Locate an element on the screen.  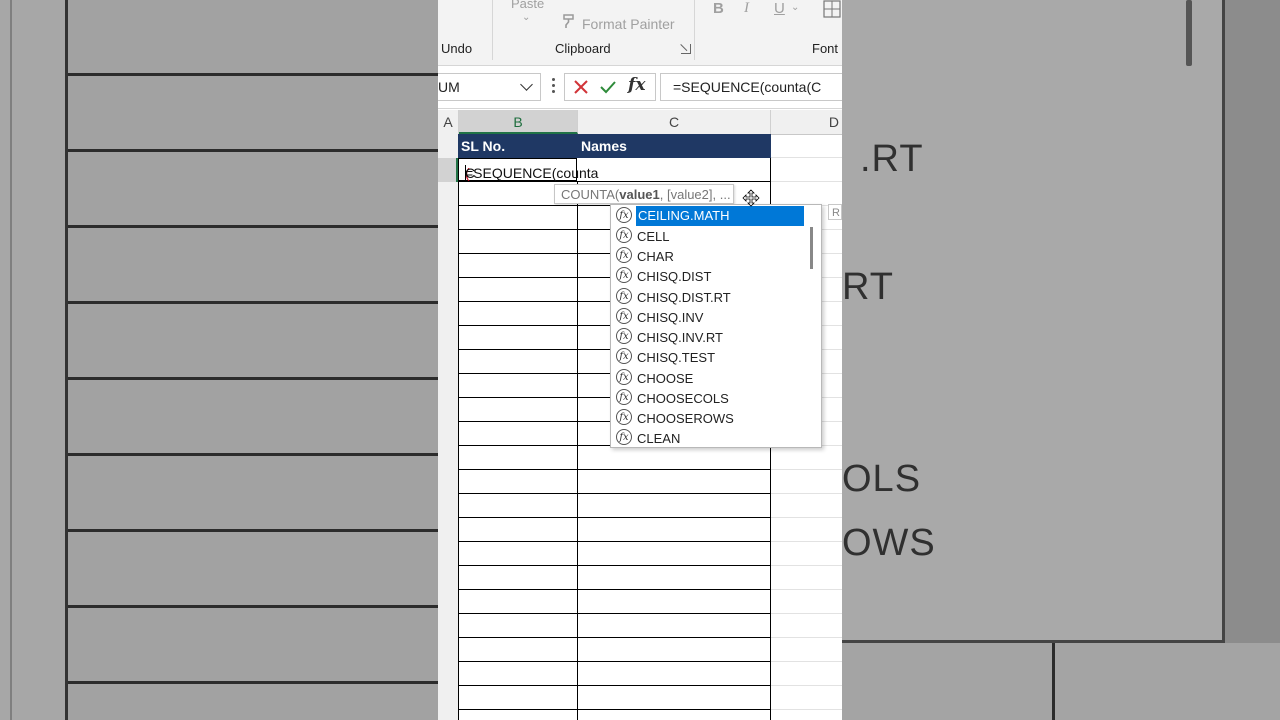
row-header-selected is located at coordinates (448, 170).